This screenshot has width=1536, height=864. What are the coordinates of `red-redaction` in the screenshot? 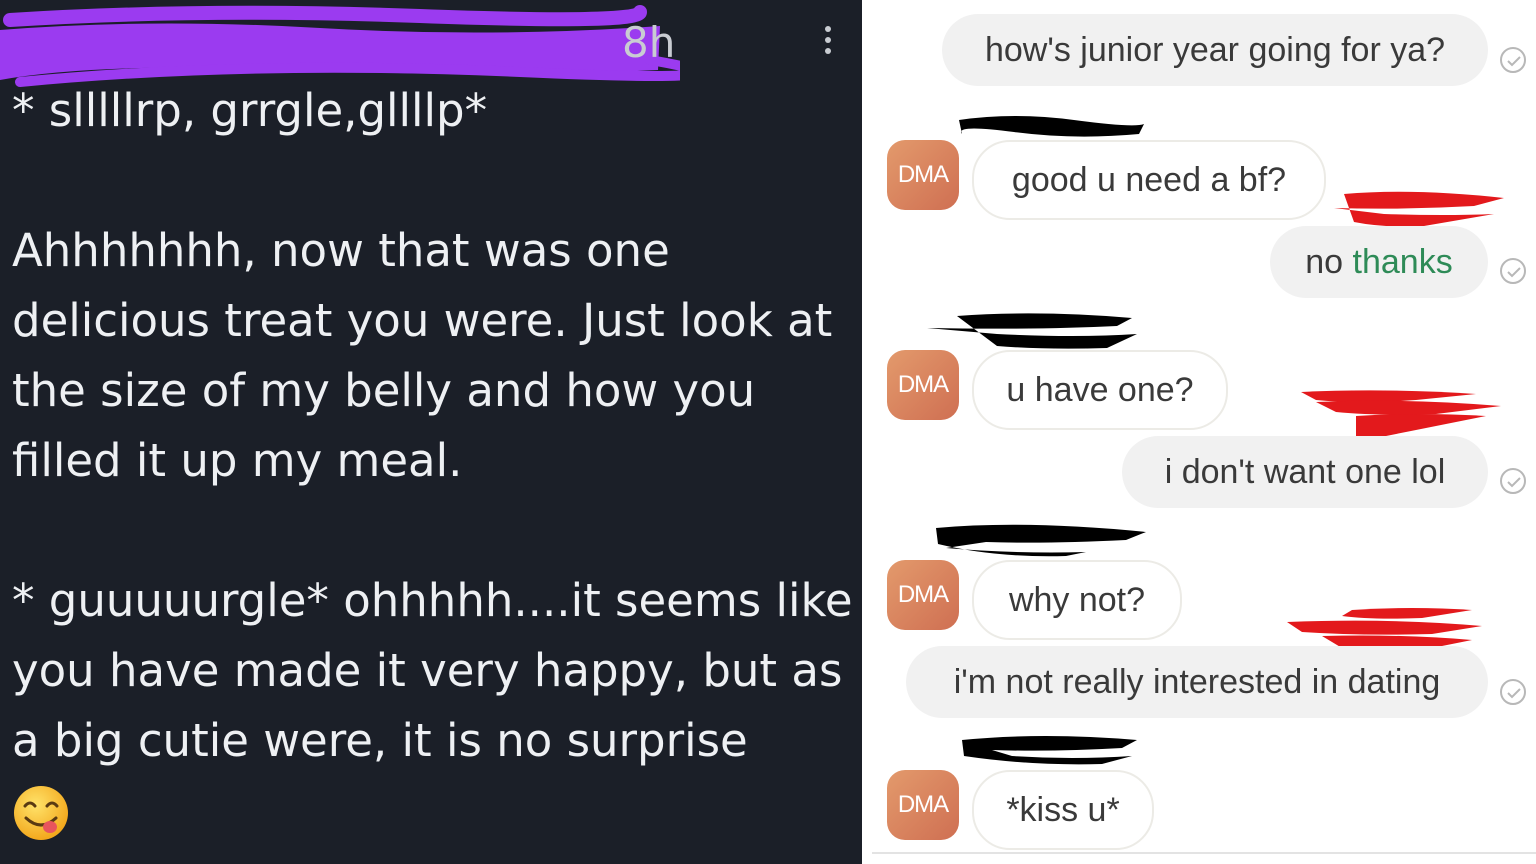 It's located at (1419, 209).